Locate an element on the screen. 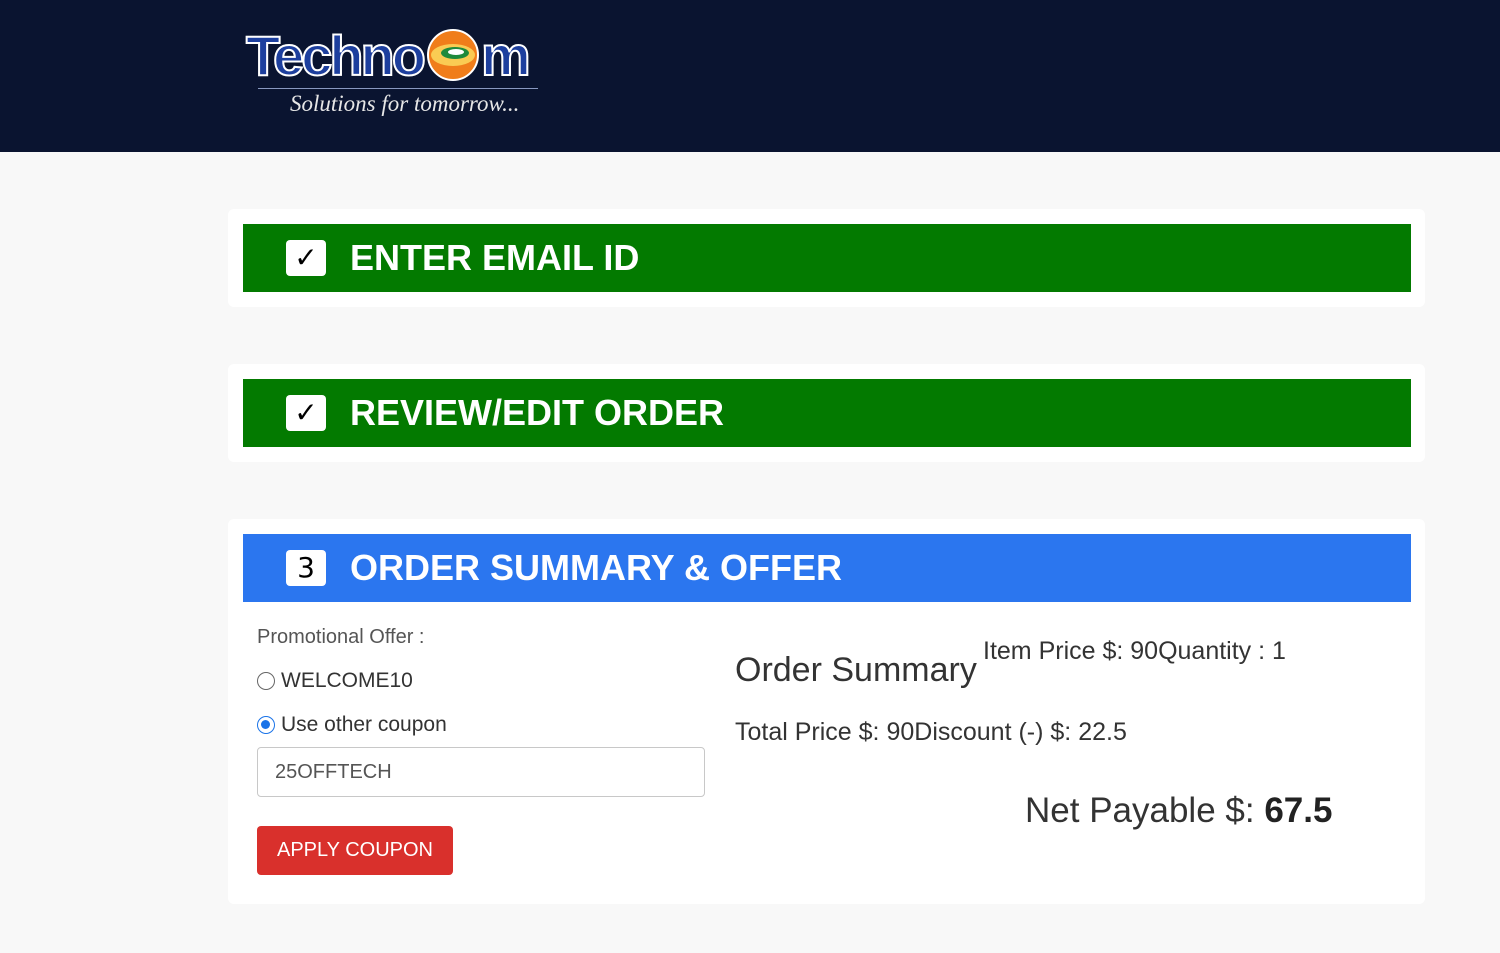 The image size is (1500, 953). step-email-header: ✓ ENTER EMAIL ID is located at coordinates (827, 258).